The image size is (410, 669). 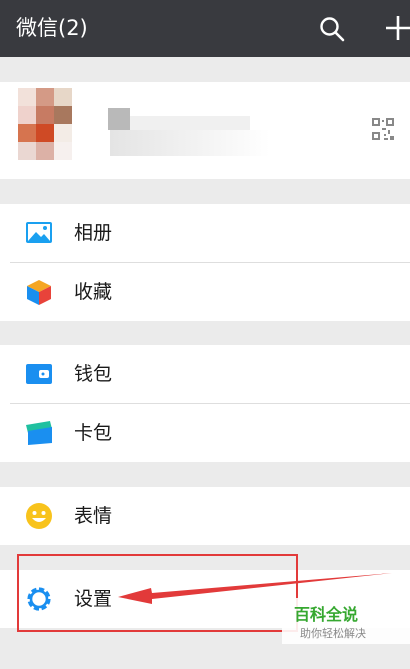 I want to click on nickname-blur-block, so click(x=119, y=119).